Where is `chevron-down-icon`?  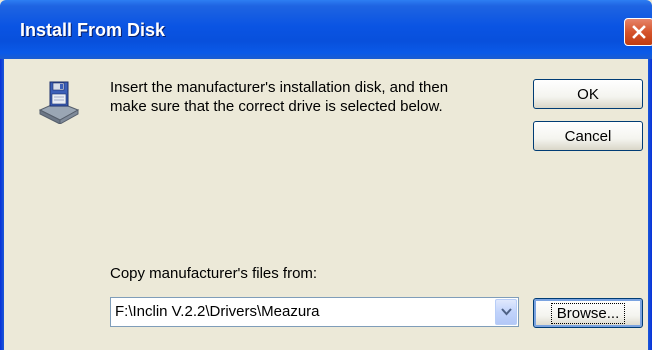
chevron-down-icon is located at coordinates (506, 312).